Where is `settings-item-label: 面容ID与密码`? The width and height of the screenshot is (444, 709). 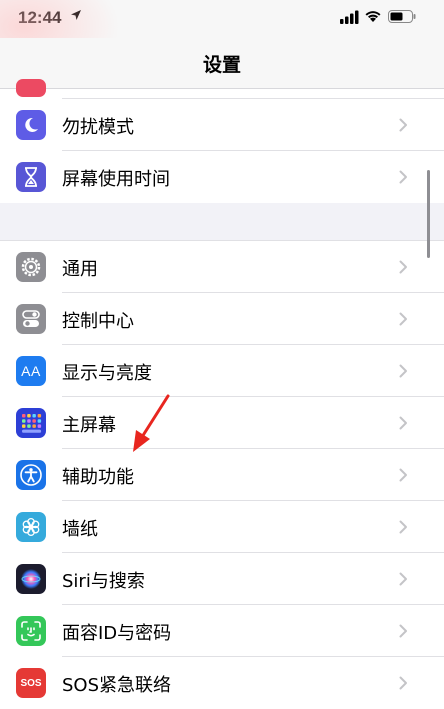 settings-item-label: 面容ID与密码 is located at coordinates (117, 633).